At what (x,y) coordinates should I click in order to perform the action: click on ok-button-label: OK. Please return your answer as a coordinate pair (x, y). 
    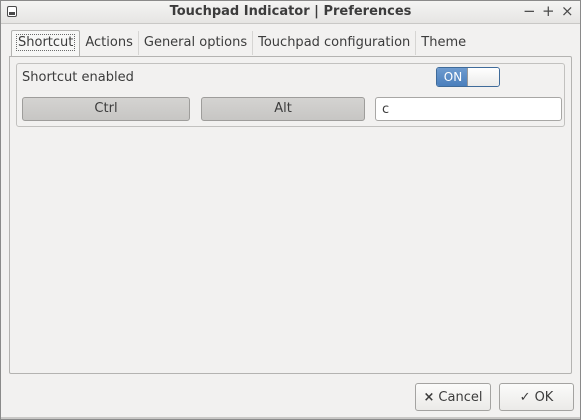
    Looking at the image, I should click on (544, 397).